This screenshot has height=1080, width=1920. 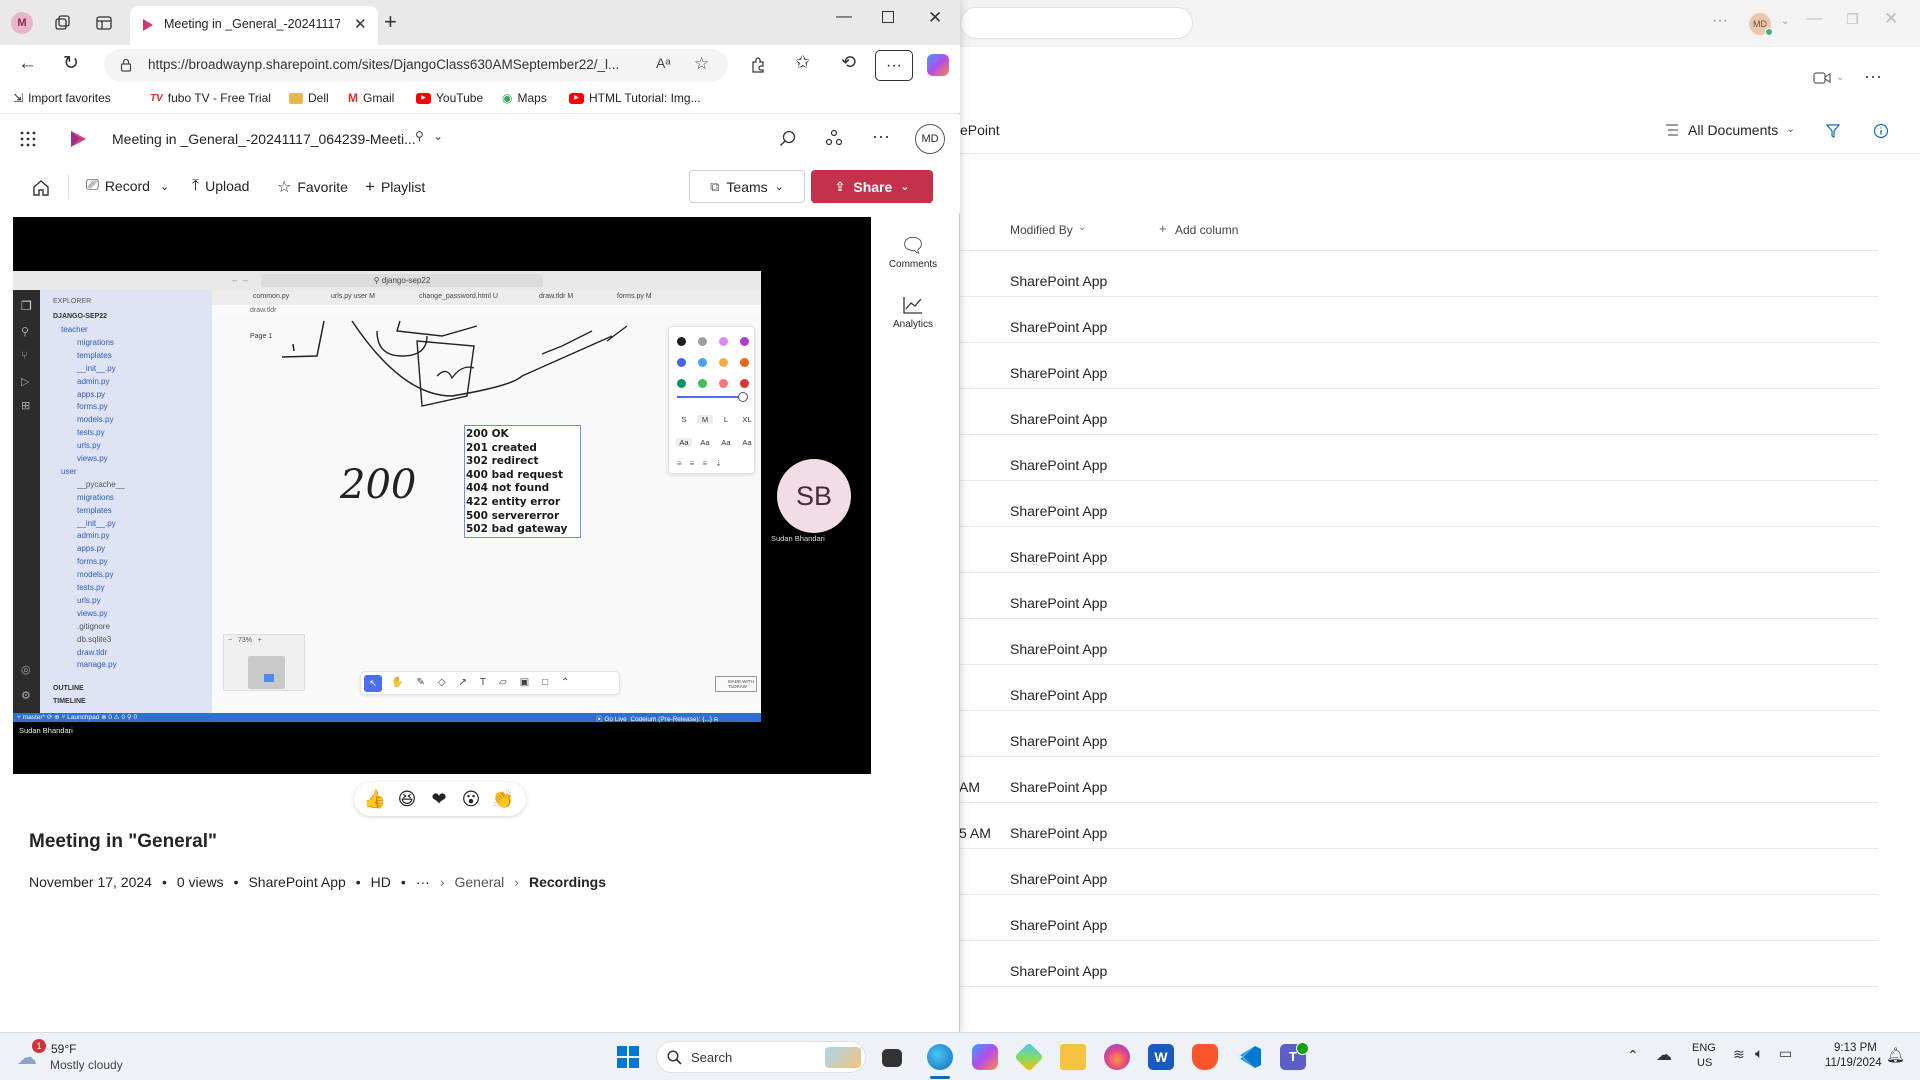 I want to click on site-name-fragment: ePoint, so click(x=980, y=130).